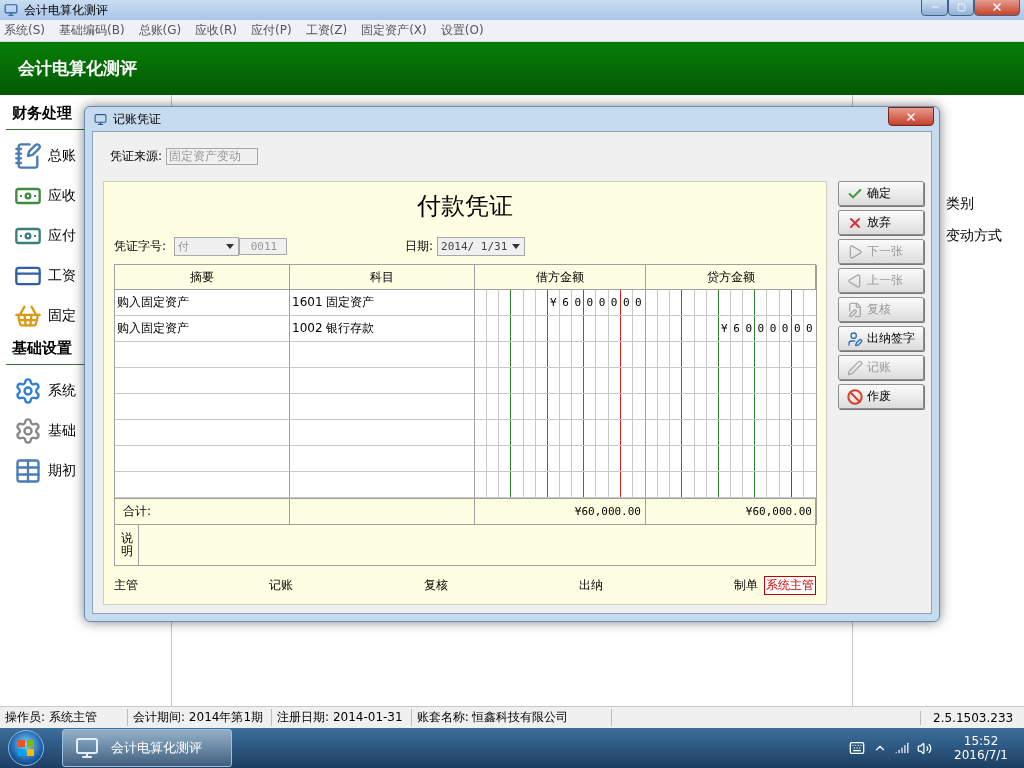  Describe the element at coordinates (137, 119) in the screenshot. I see `dialog-title: 记账凭证` at that location.